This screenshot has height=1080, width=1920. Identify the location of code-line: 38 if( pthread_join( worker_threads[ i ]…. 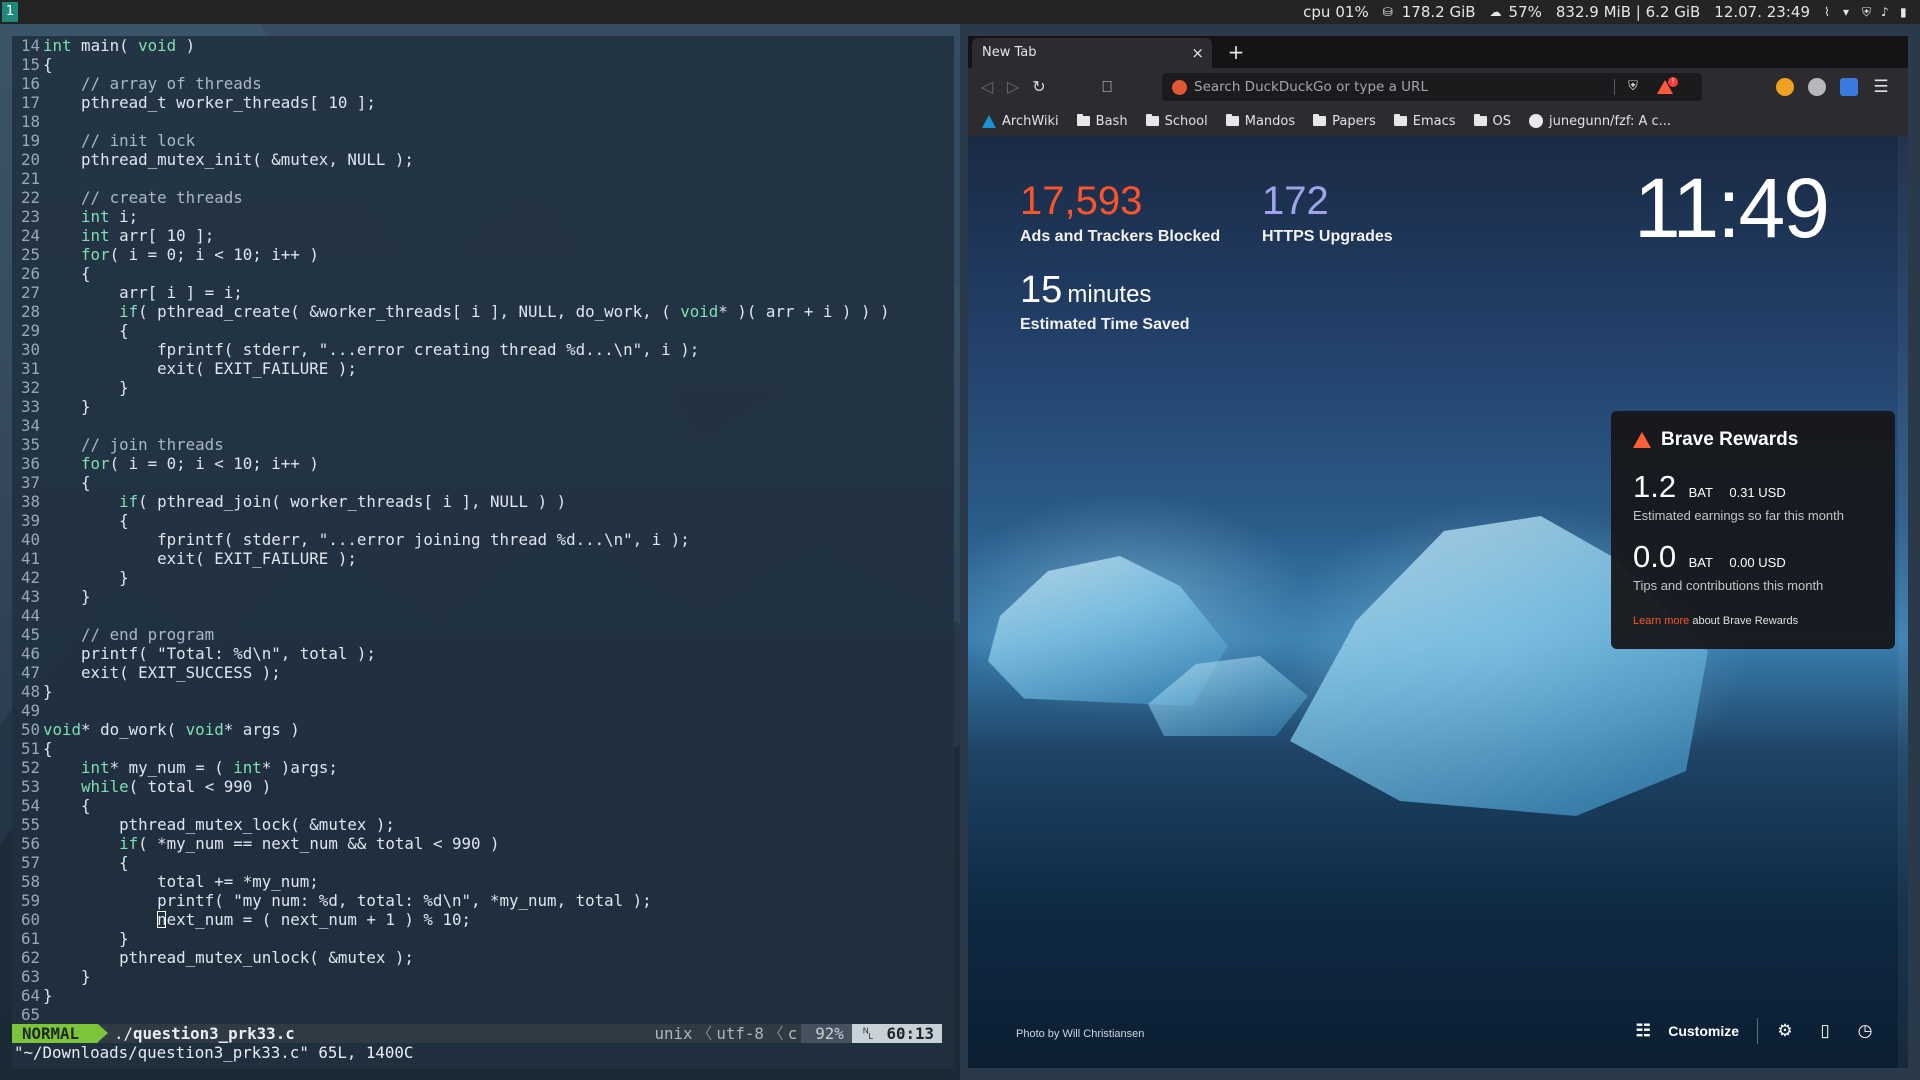
(483, 501).